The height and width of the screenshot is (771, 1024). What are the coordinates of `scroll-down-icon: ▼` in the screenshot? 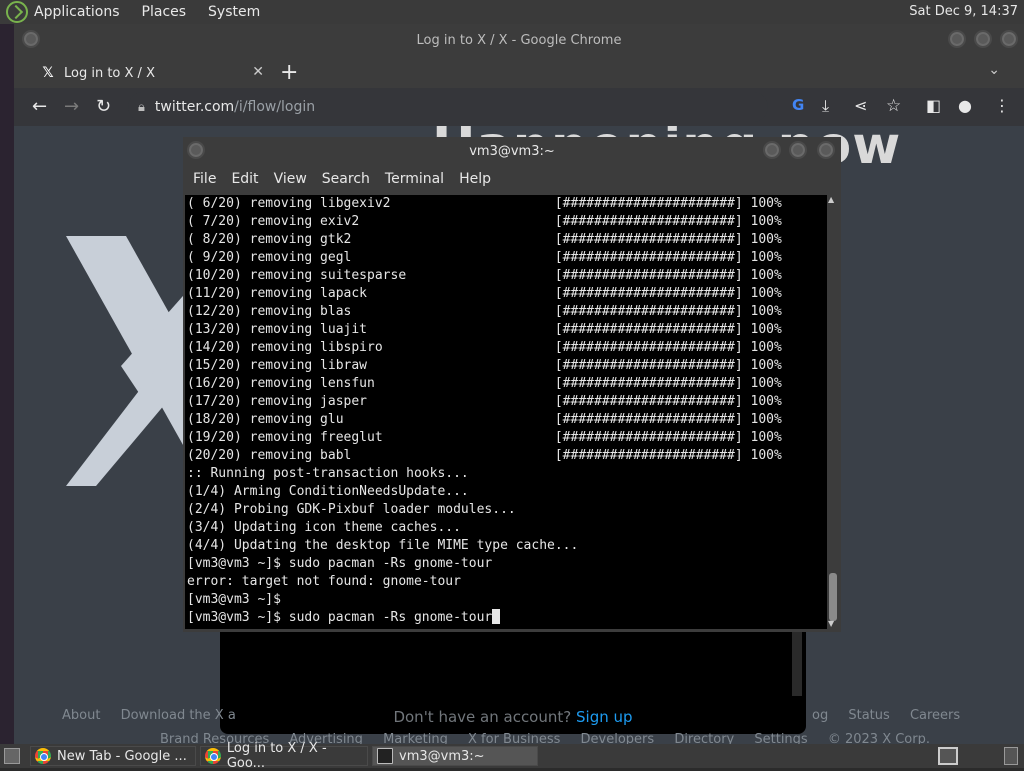 It's located at (831, 623).